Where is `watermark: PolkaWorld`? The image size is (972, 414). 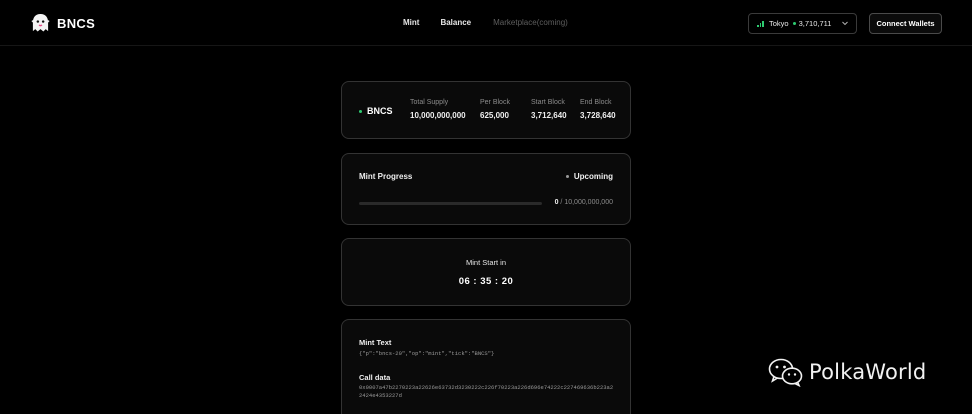 watermark: PolkaWorld is located at coordinates (847, 372).